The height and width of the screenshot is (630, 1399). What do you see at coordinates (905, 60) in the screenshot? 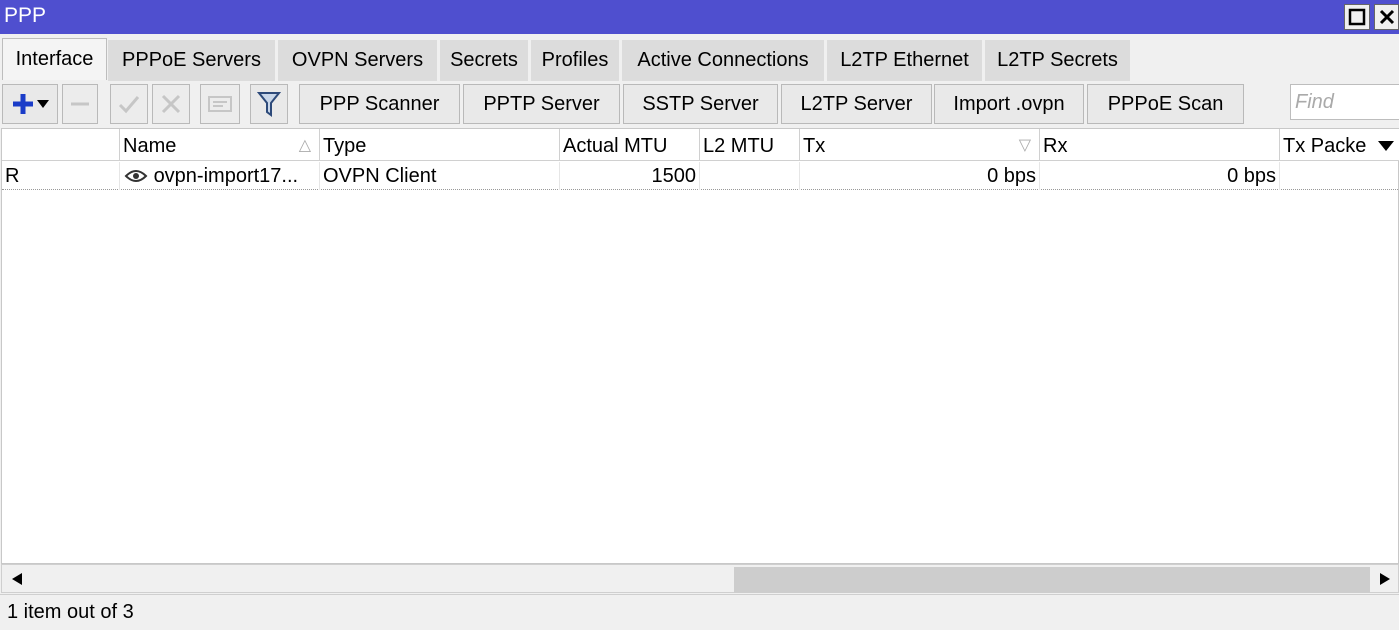
I see `tab-l2tp-ethernet: L2TP Ethernet` at bounding box center [905, 60].